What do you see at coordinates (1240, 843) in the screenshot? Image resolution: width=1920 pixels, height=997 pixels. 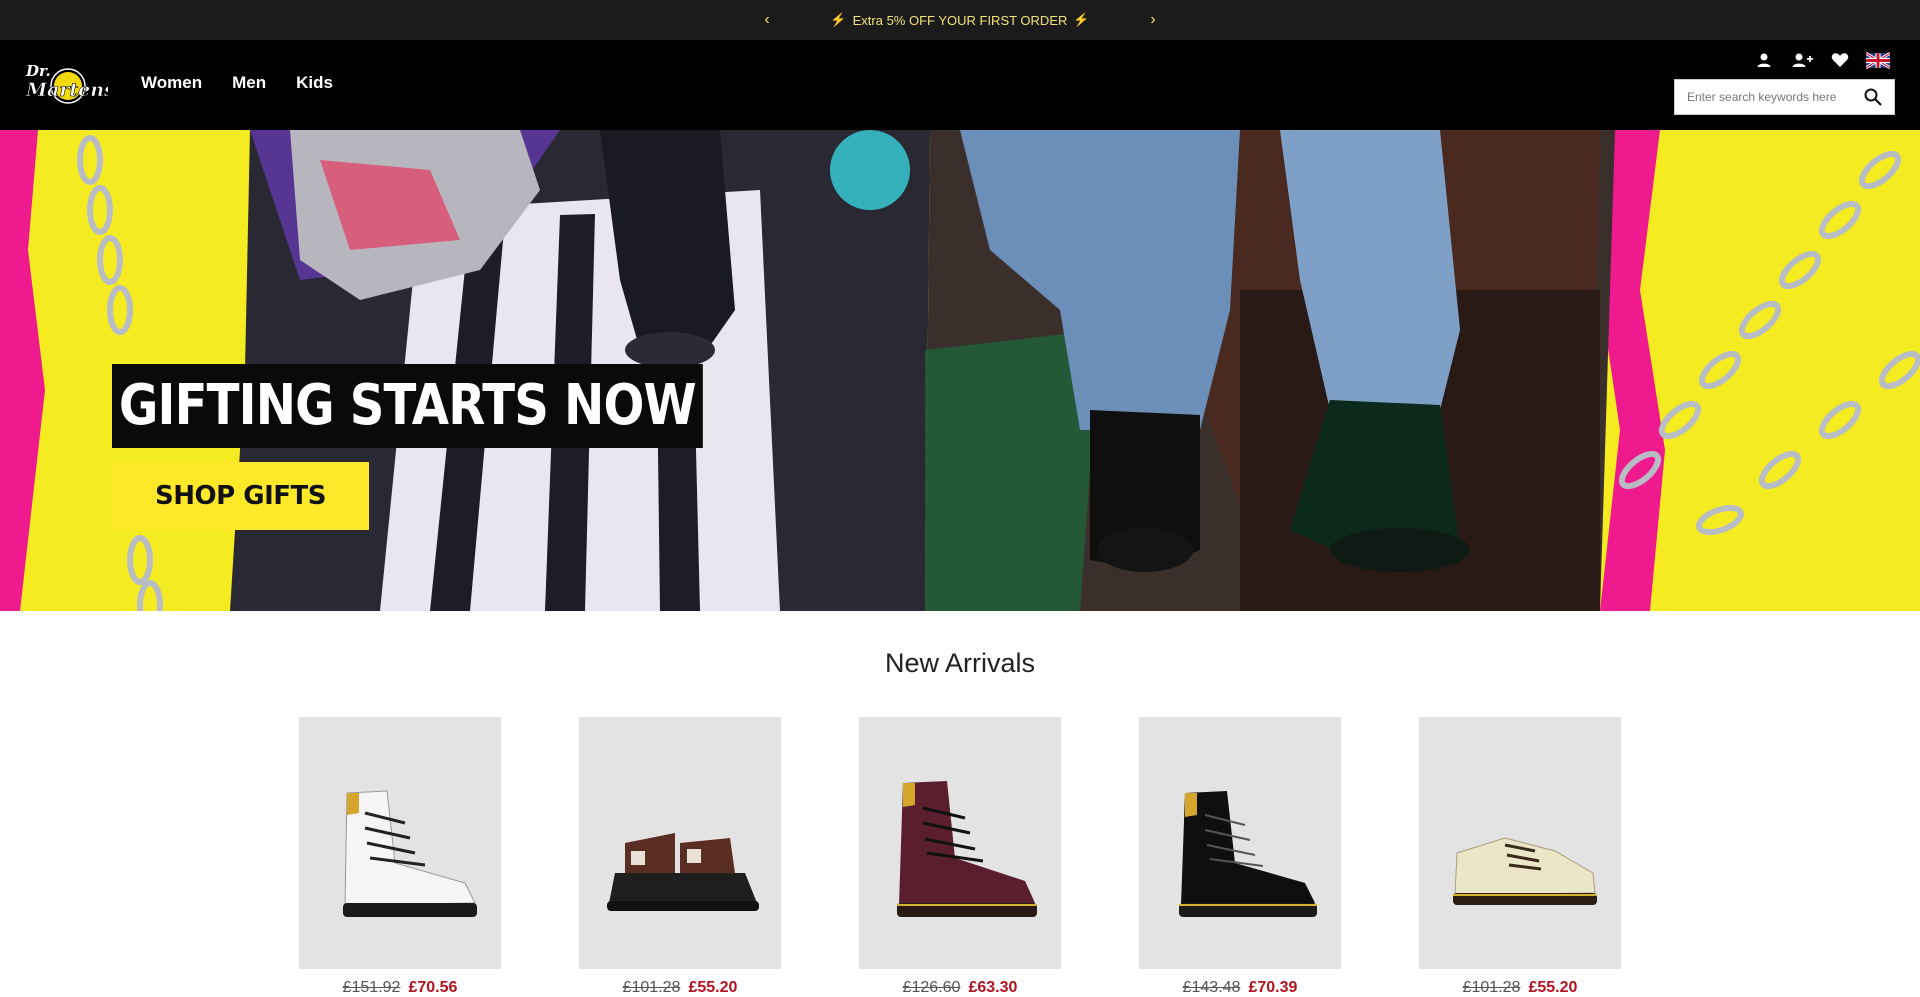 I see `black-8-eye-boot-image` at bounding box center [1240, 843].